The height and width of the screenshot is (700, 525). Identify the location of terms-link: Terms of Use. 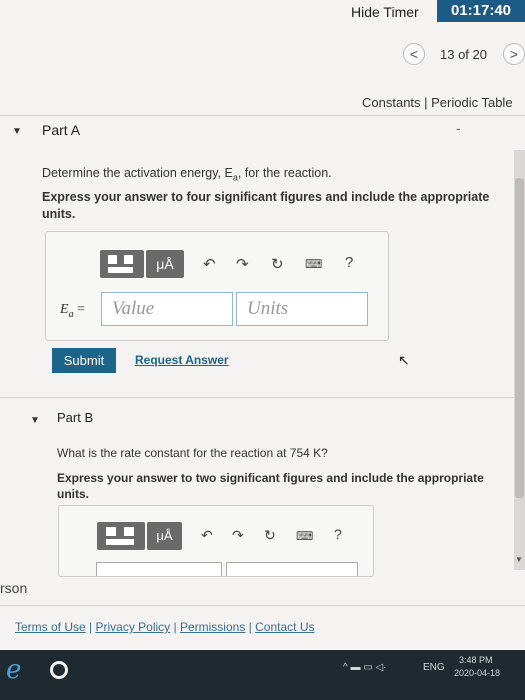
(50, 627).